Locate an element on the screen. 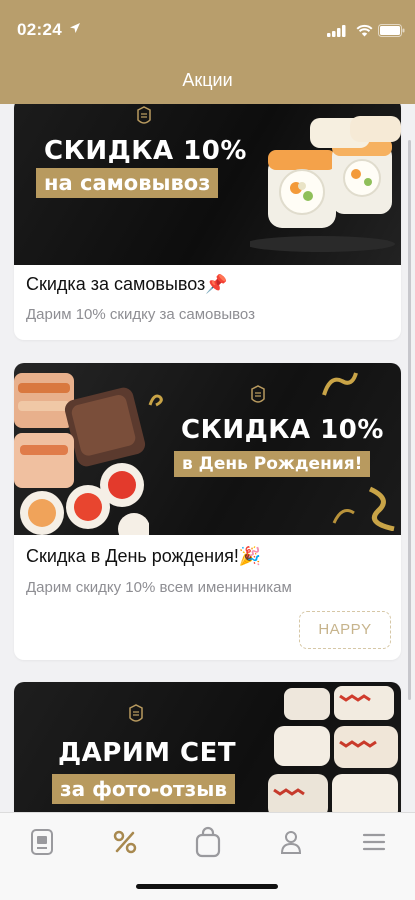 This screenshot has height=900, width=415. status-time: 02:24 is located at coordinates (39, 29).